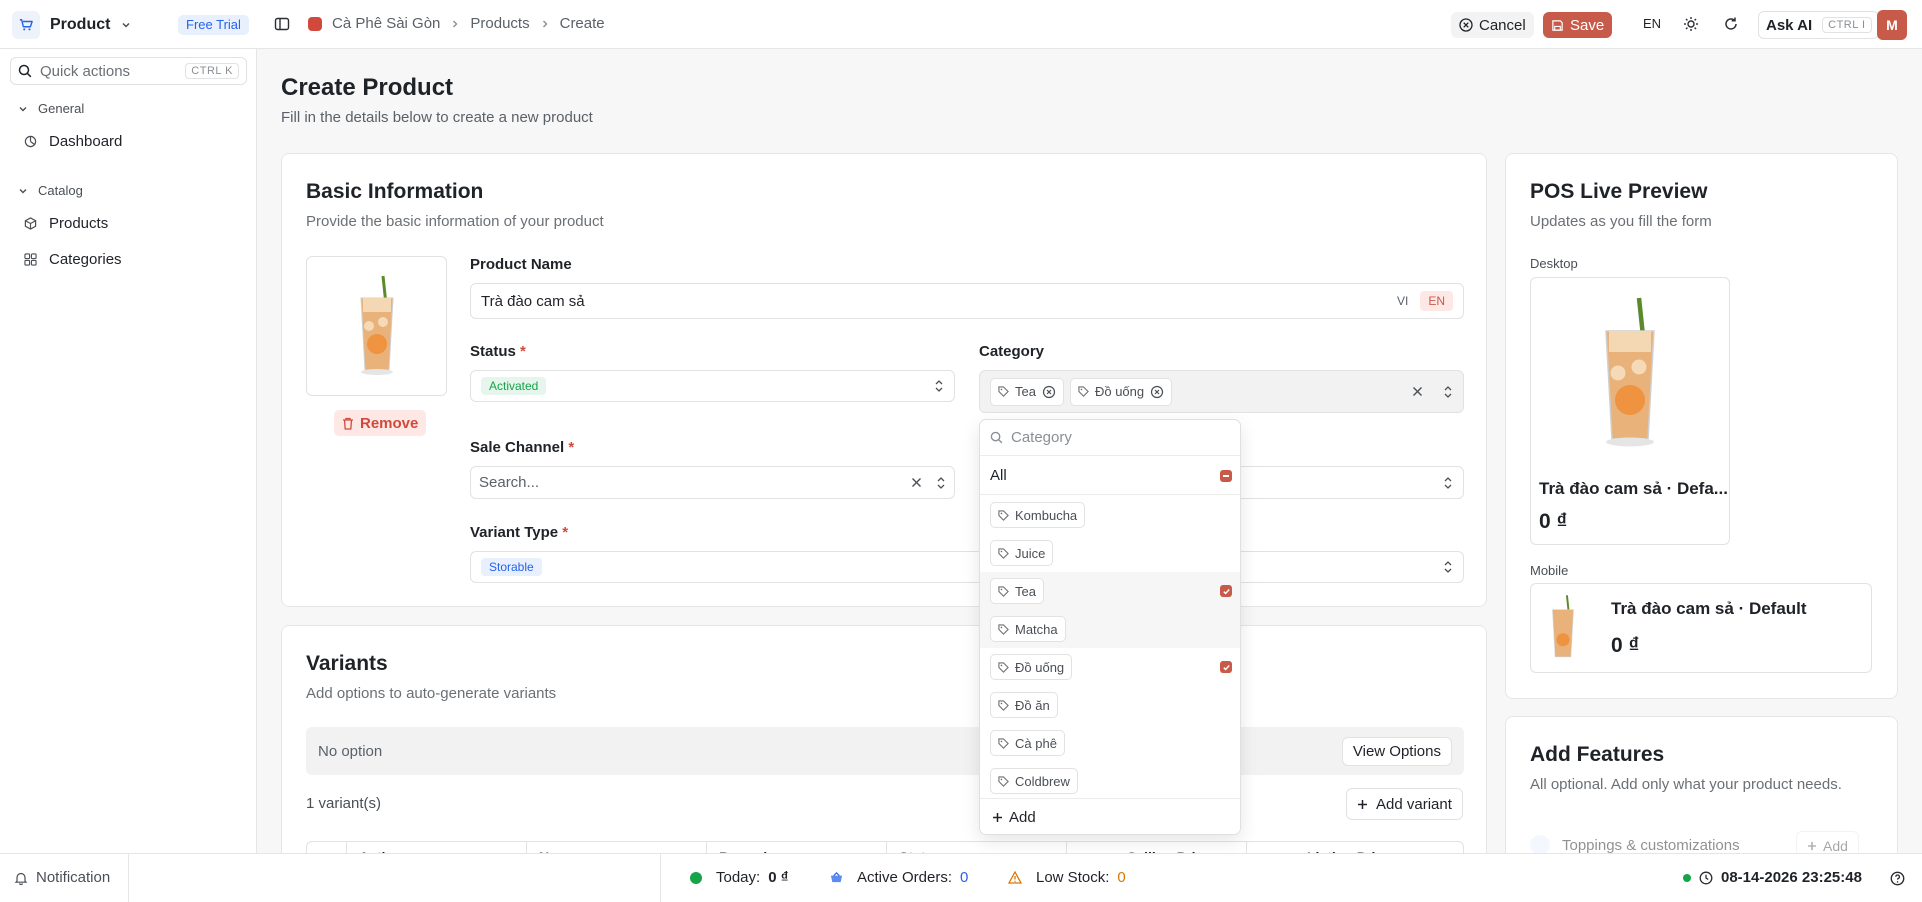  I want to click on sidebar-group-catalog: Catalog, so click(50, 190).